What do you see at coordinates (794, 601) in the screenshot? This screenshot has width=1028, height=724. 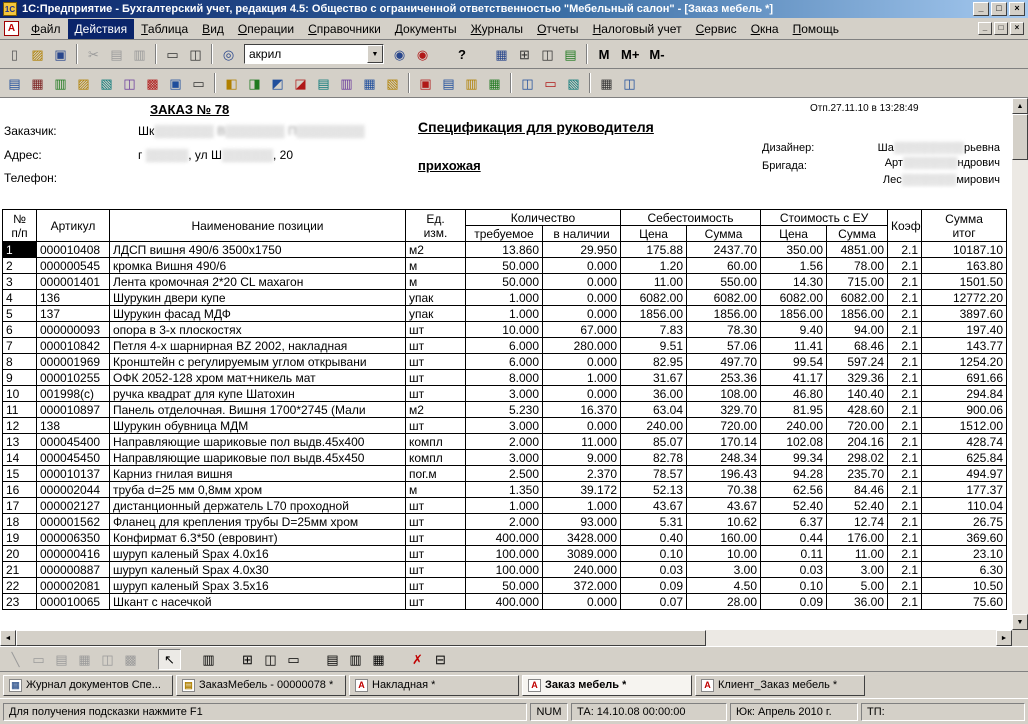 I see `table-cell: 0.09` at bounding box center [794, 601].